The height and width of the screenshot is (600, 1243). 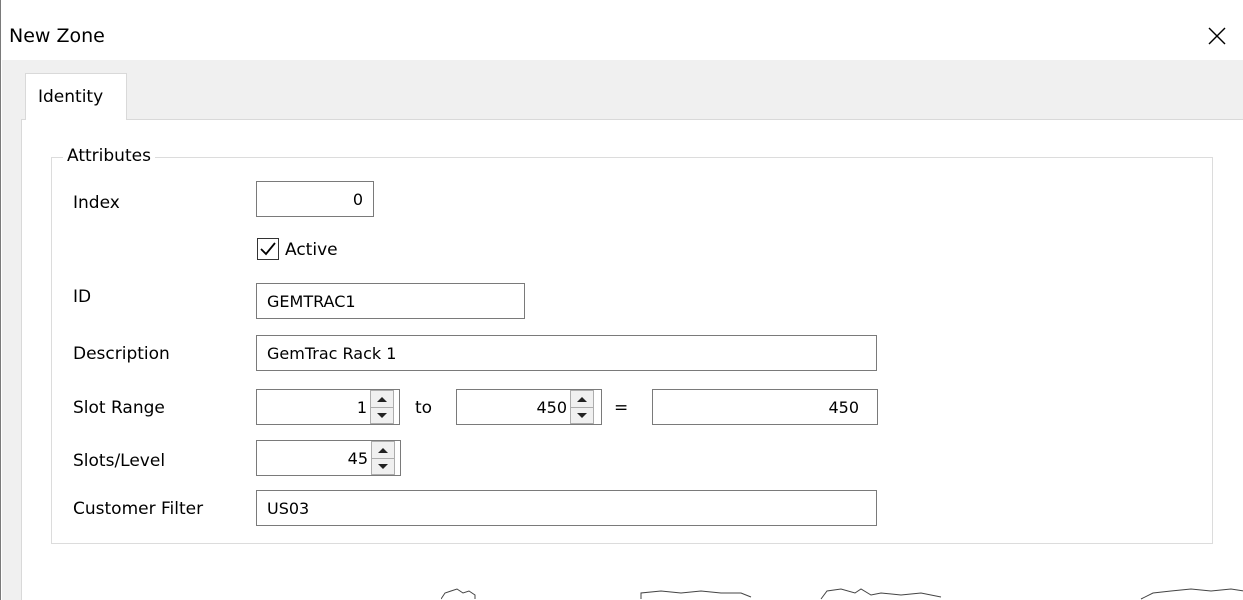 I want to click on slot-range-from-spinner, so click(x=382, y=407).